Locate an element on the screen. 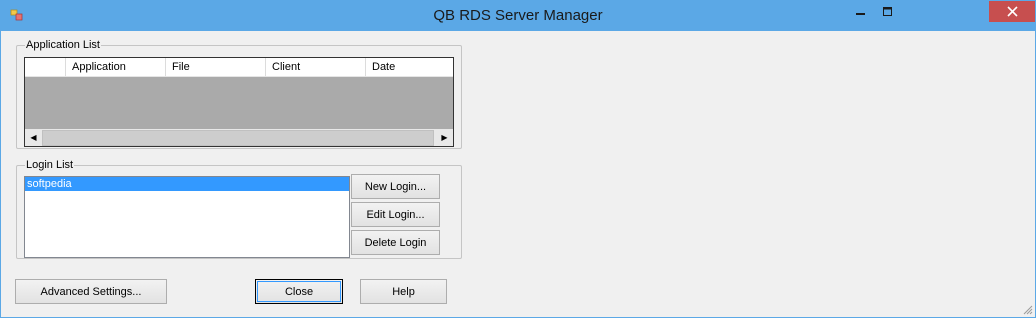 The height and width of the screenshot is (318, 1036). title-bar: QB RDS Server Manager is located at coordinates (518, 16).